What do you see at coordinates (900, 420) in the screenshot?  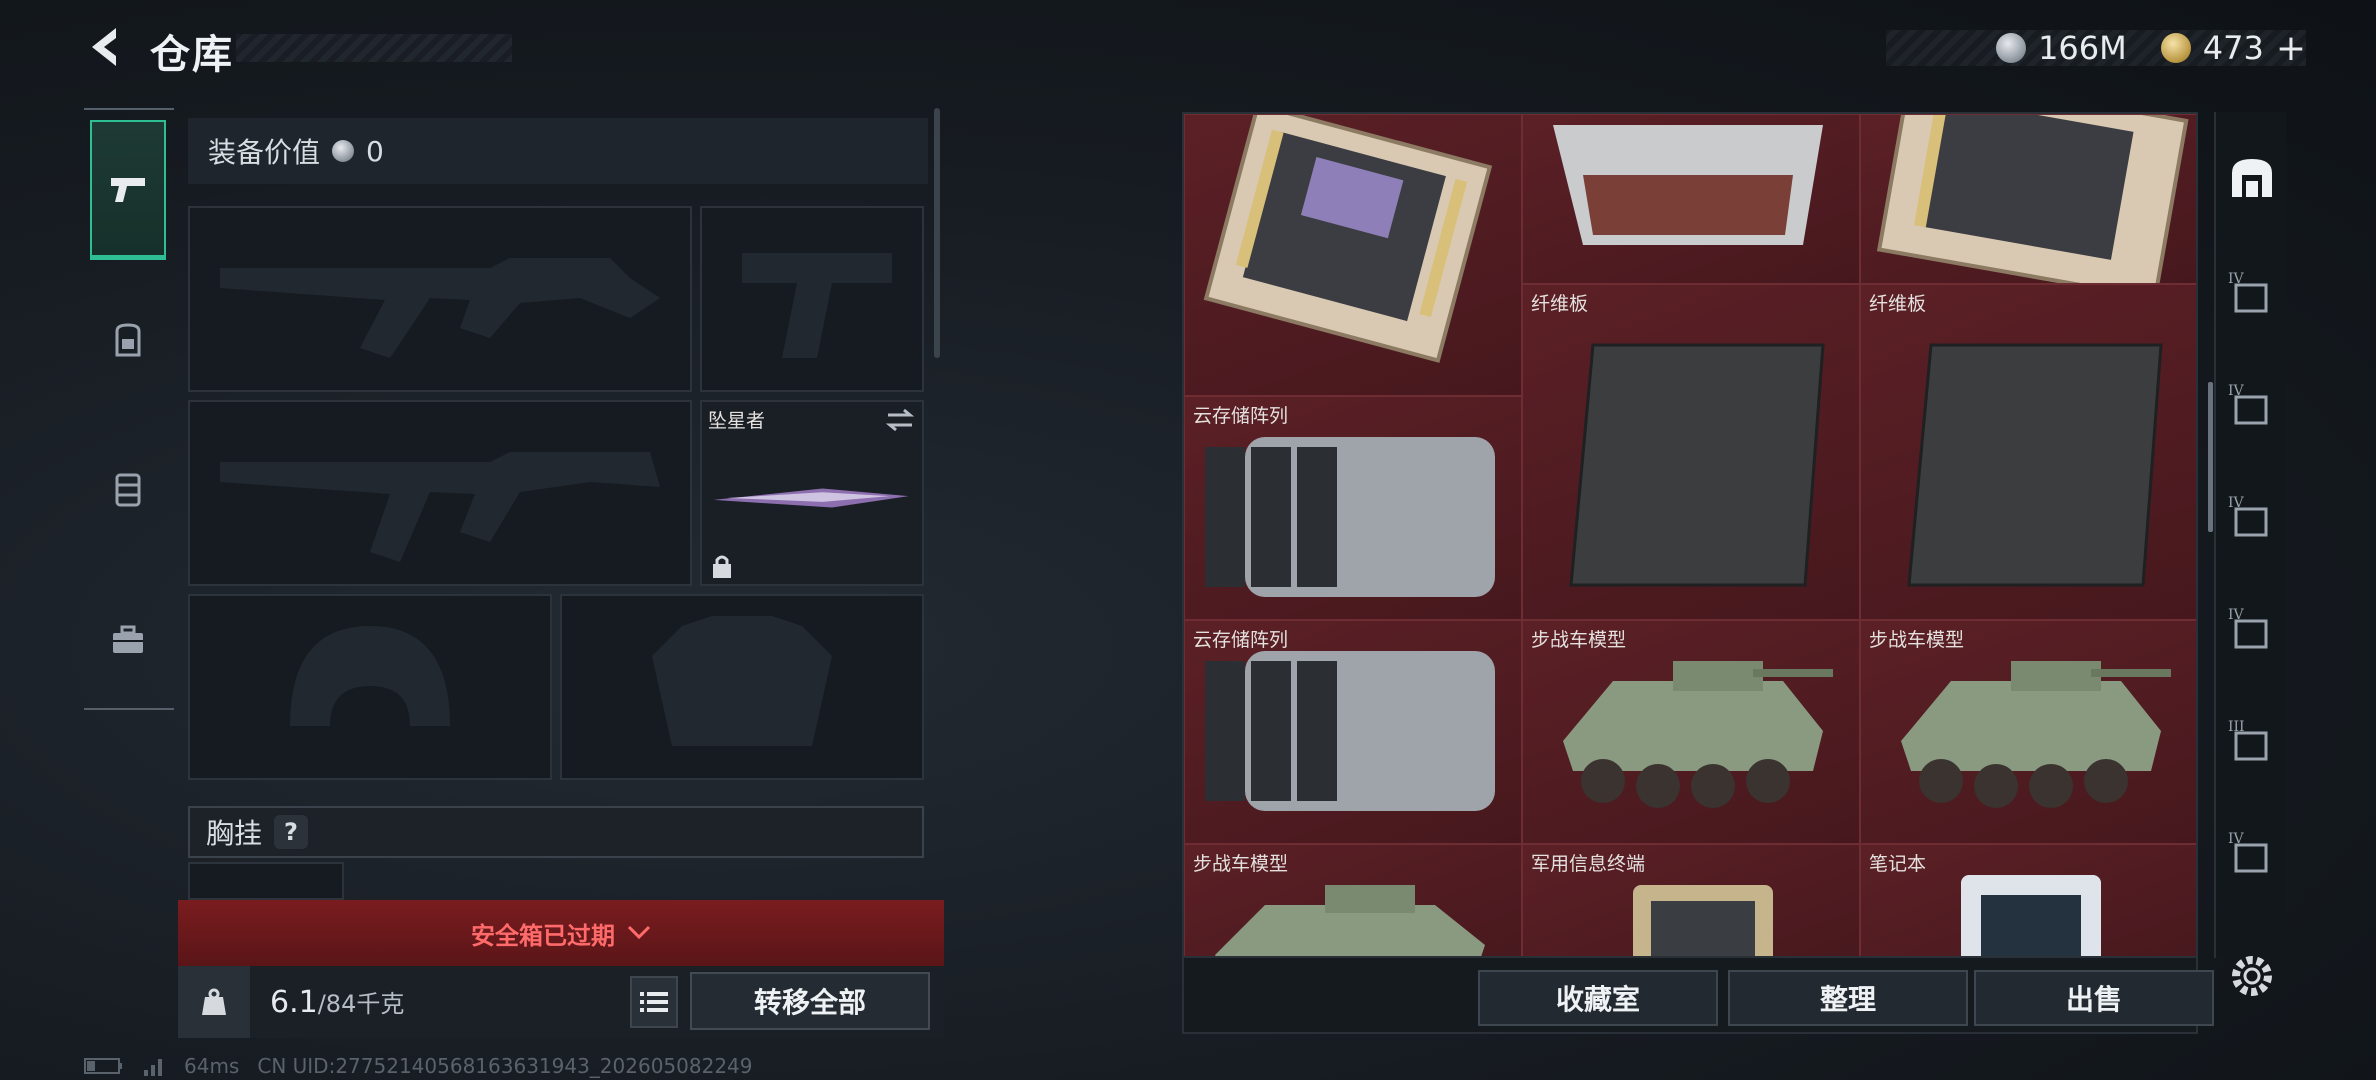 I see `swap-icon` at bounding box center [900, 420].